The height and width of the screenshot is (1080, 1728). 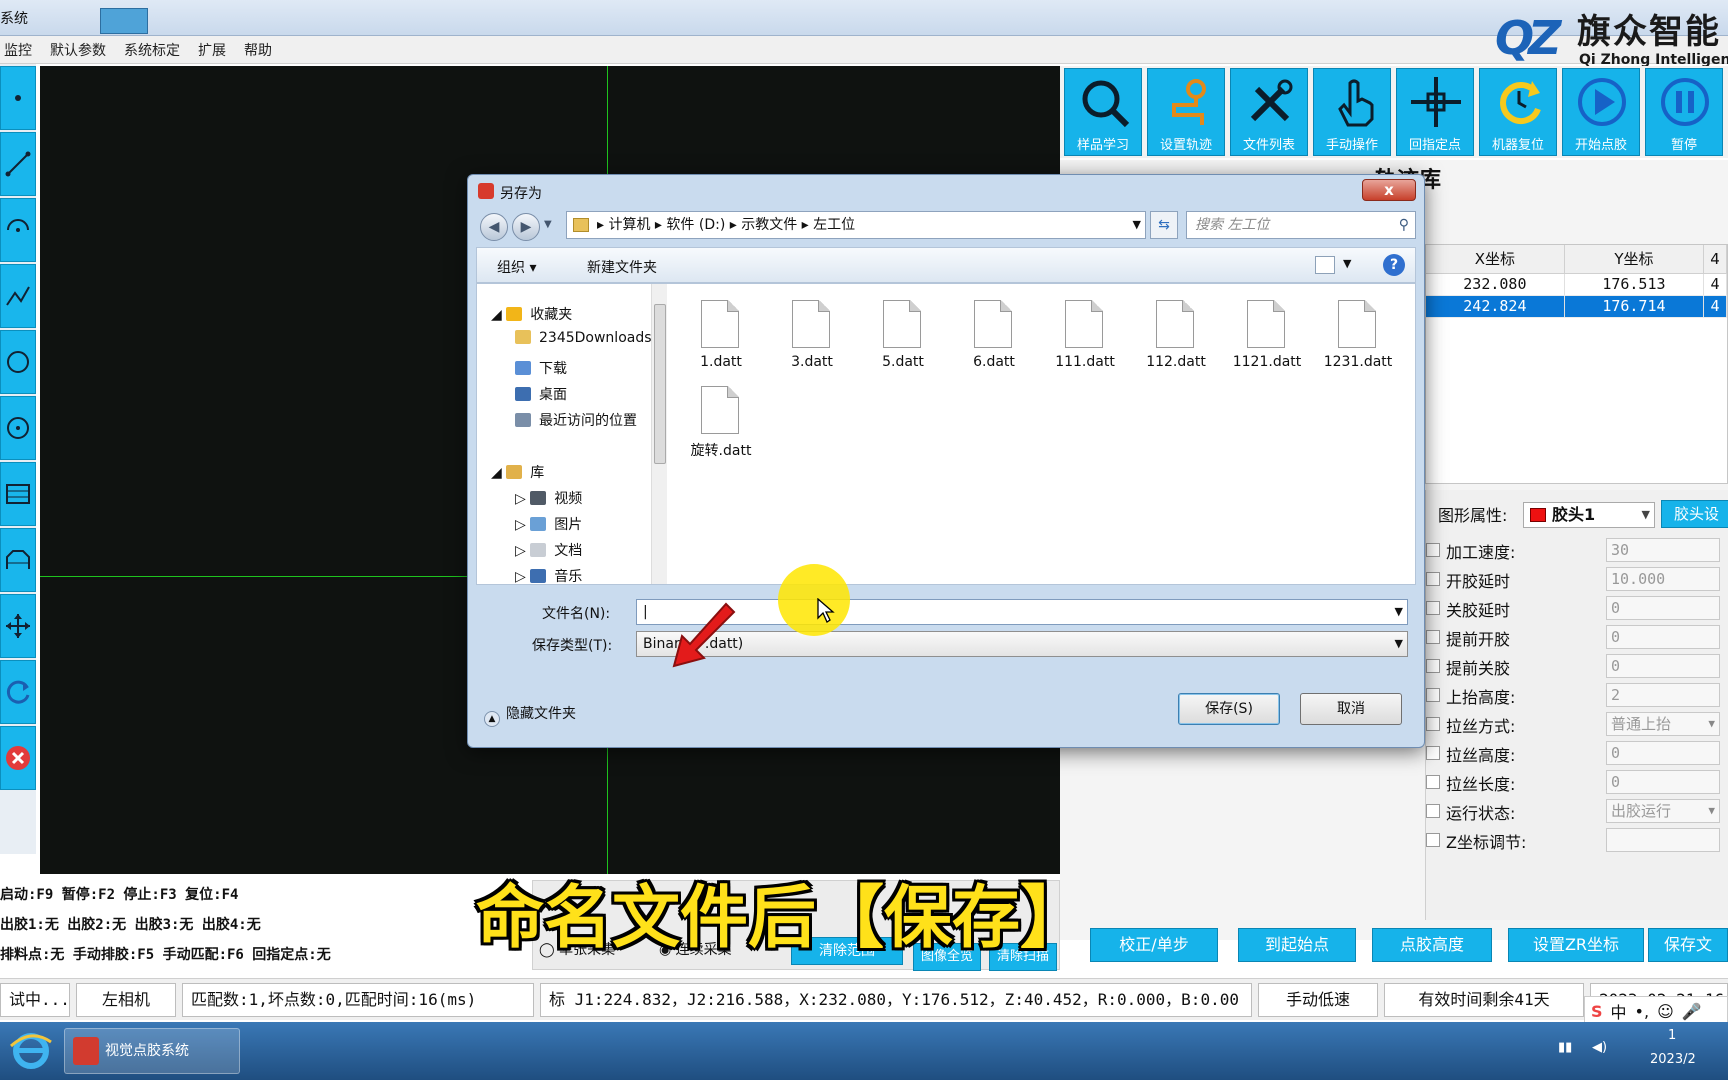 I want to click on menu-item-3: 扩展, so click(x=212, y=50).